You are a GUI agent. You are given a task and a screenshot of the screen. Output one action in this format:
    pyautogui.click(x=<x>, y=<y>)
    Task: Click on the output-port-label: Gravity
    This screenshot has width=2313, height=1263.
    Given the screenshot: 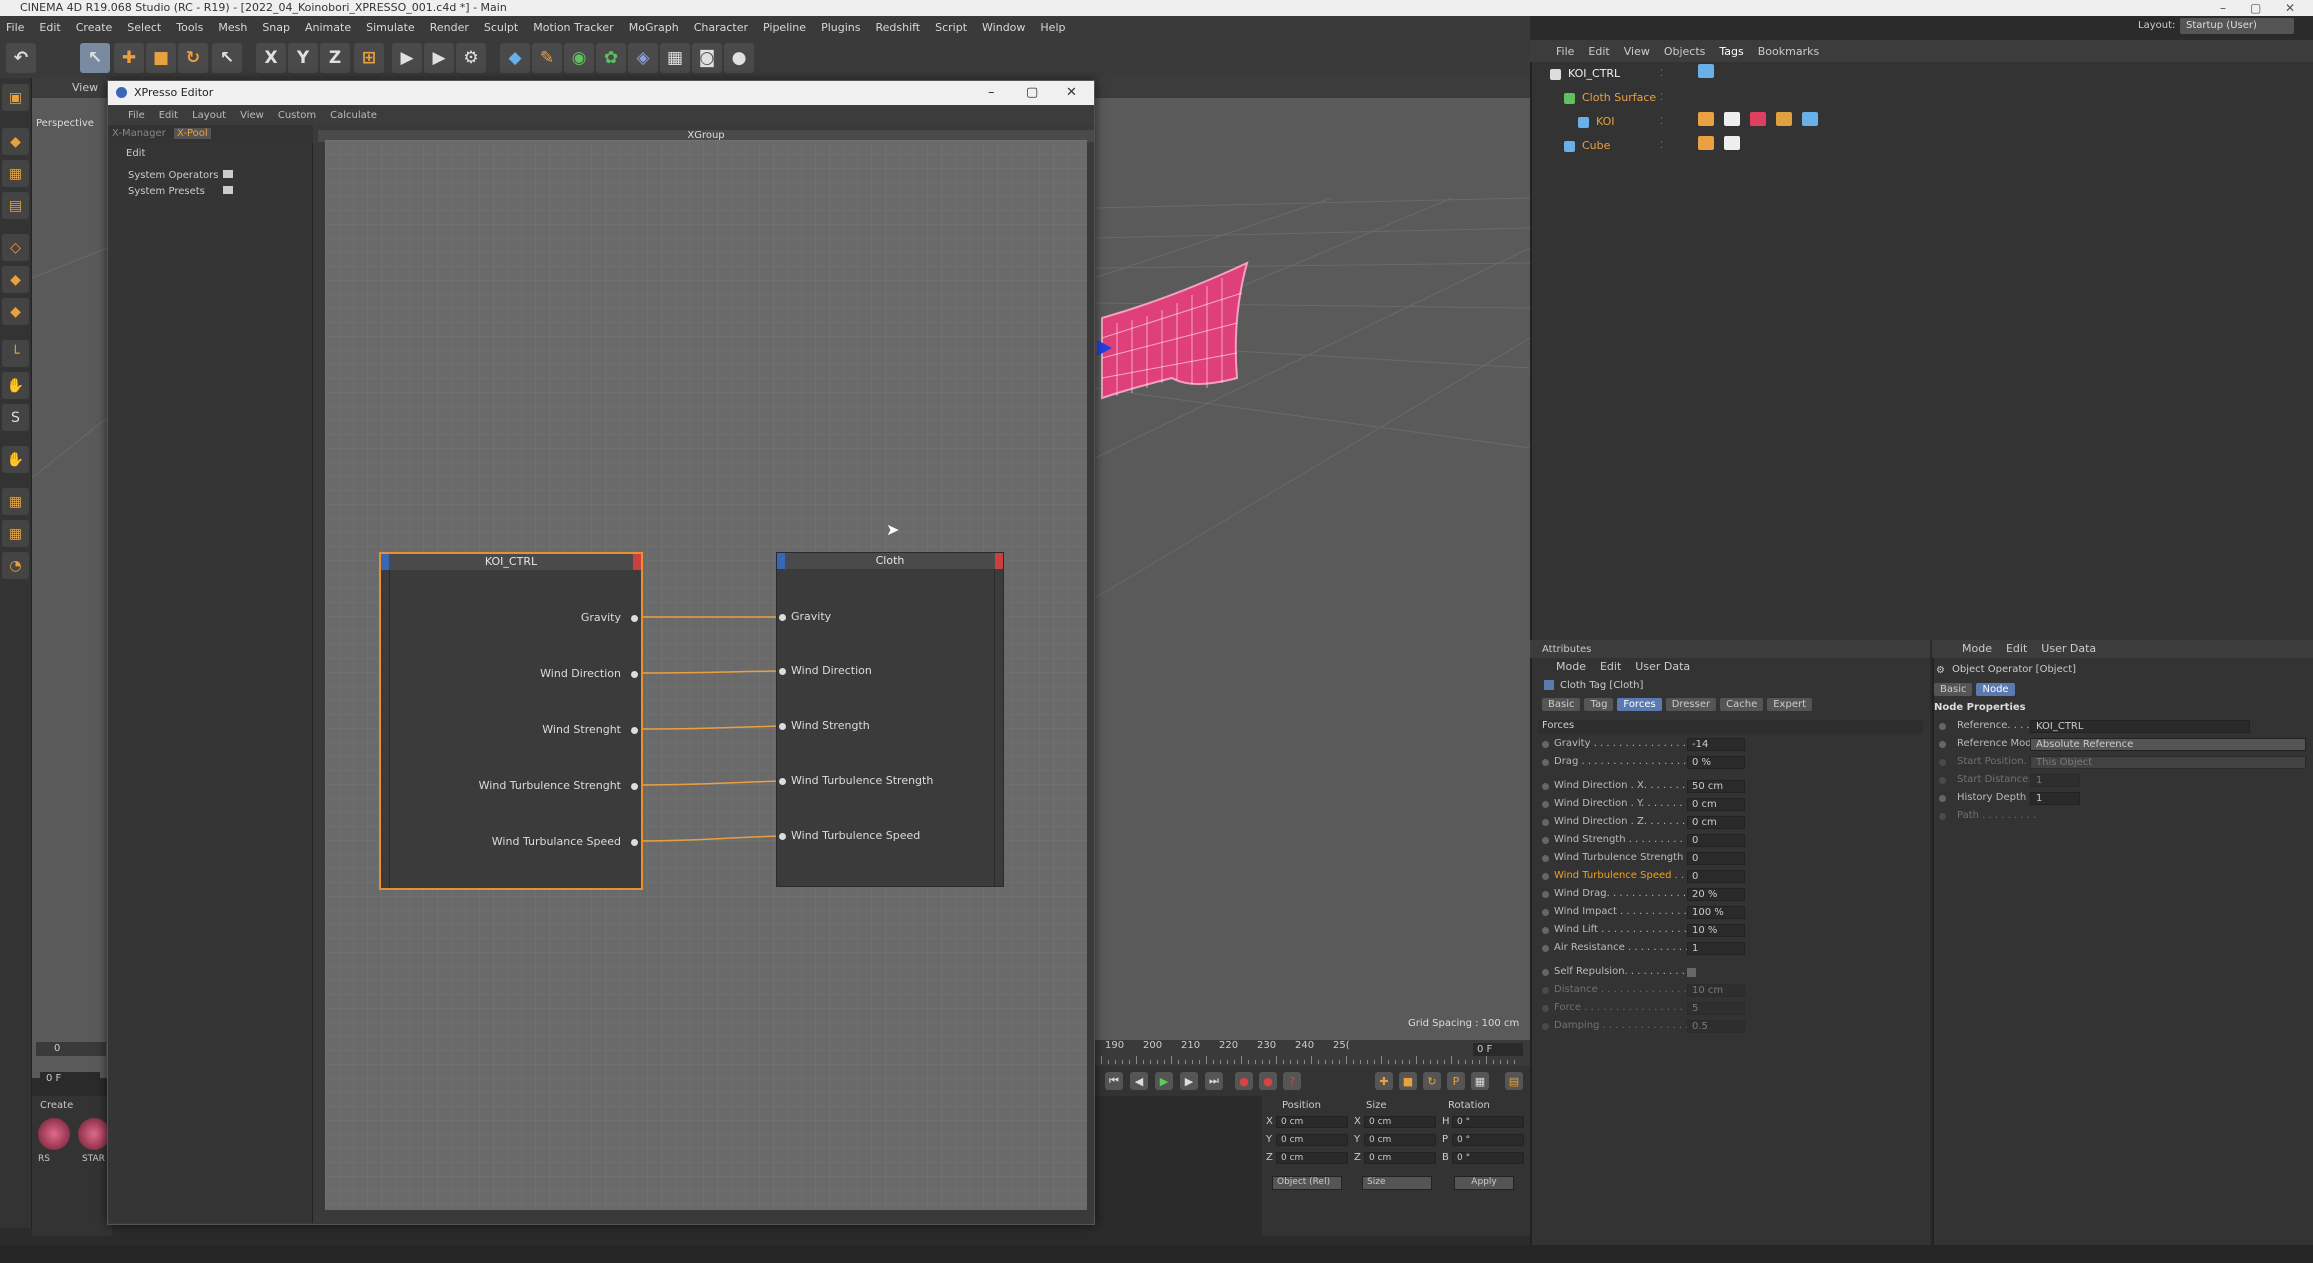 What is the action you would take?
    pyautogui.click(x=600, y=617)
    